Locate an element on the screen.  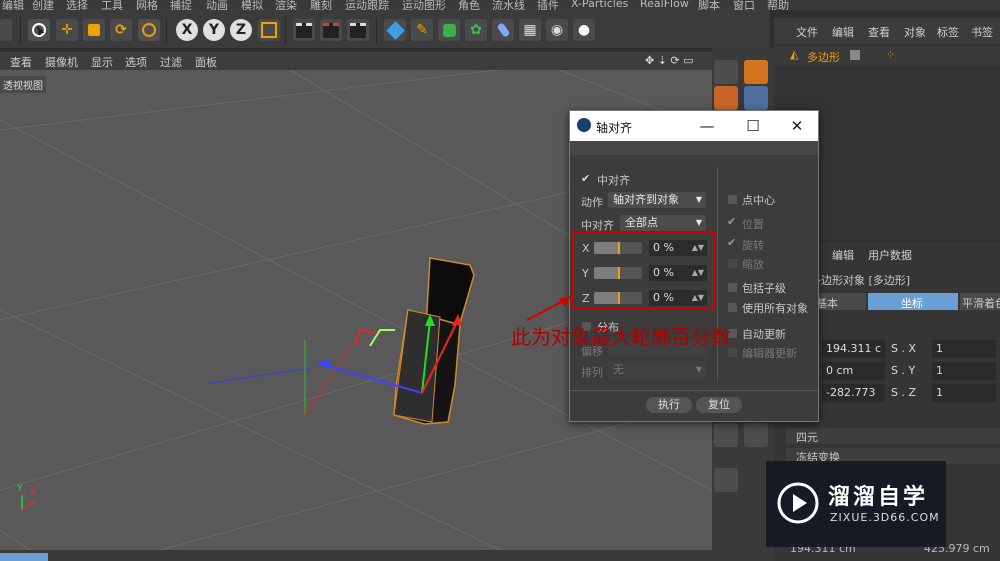
tab-coordinates: 坐标 is located at coordinates (913, 301).